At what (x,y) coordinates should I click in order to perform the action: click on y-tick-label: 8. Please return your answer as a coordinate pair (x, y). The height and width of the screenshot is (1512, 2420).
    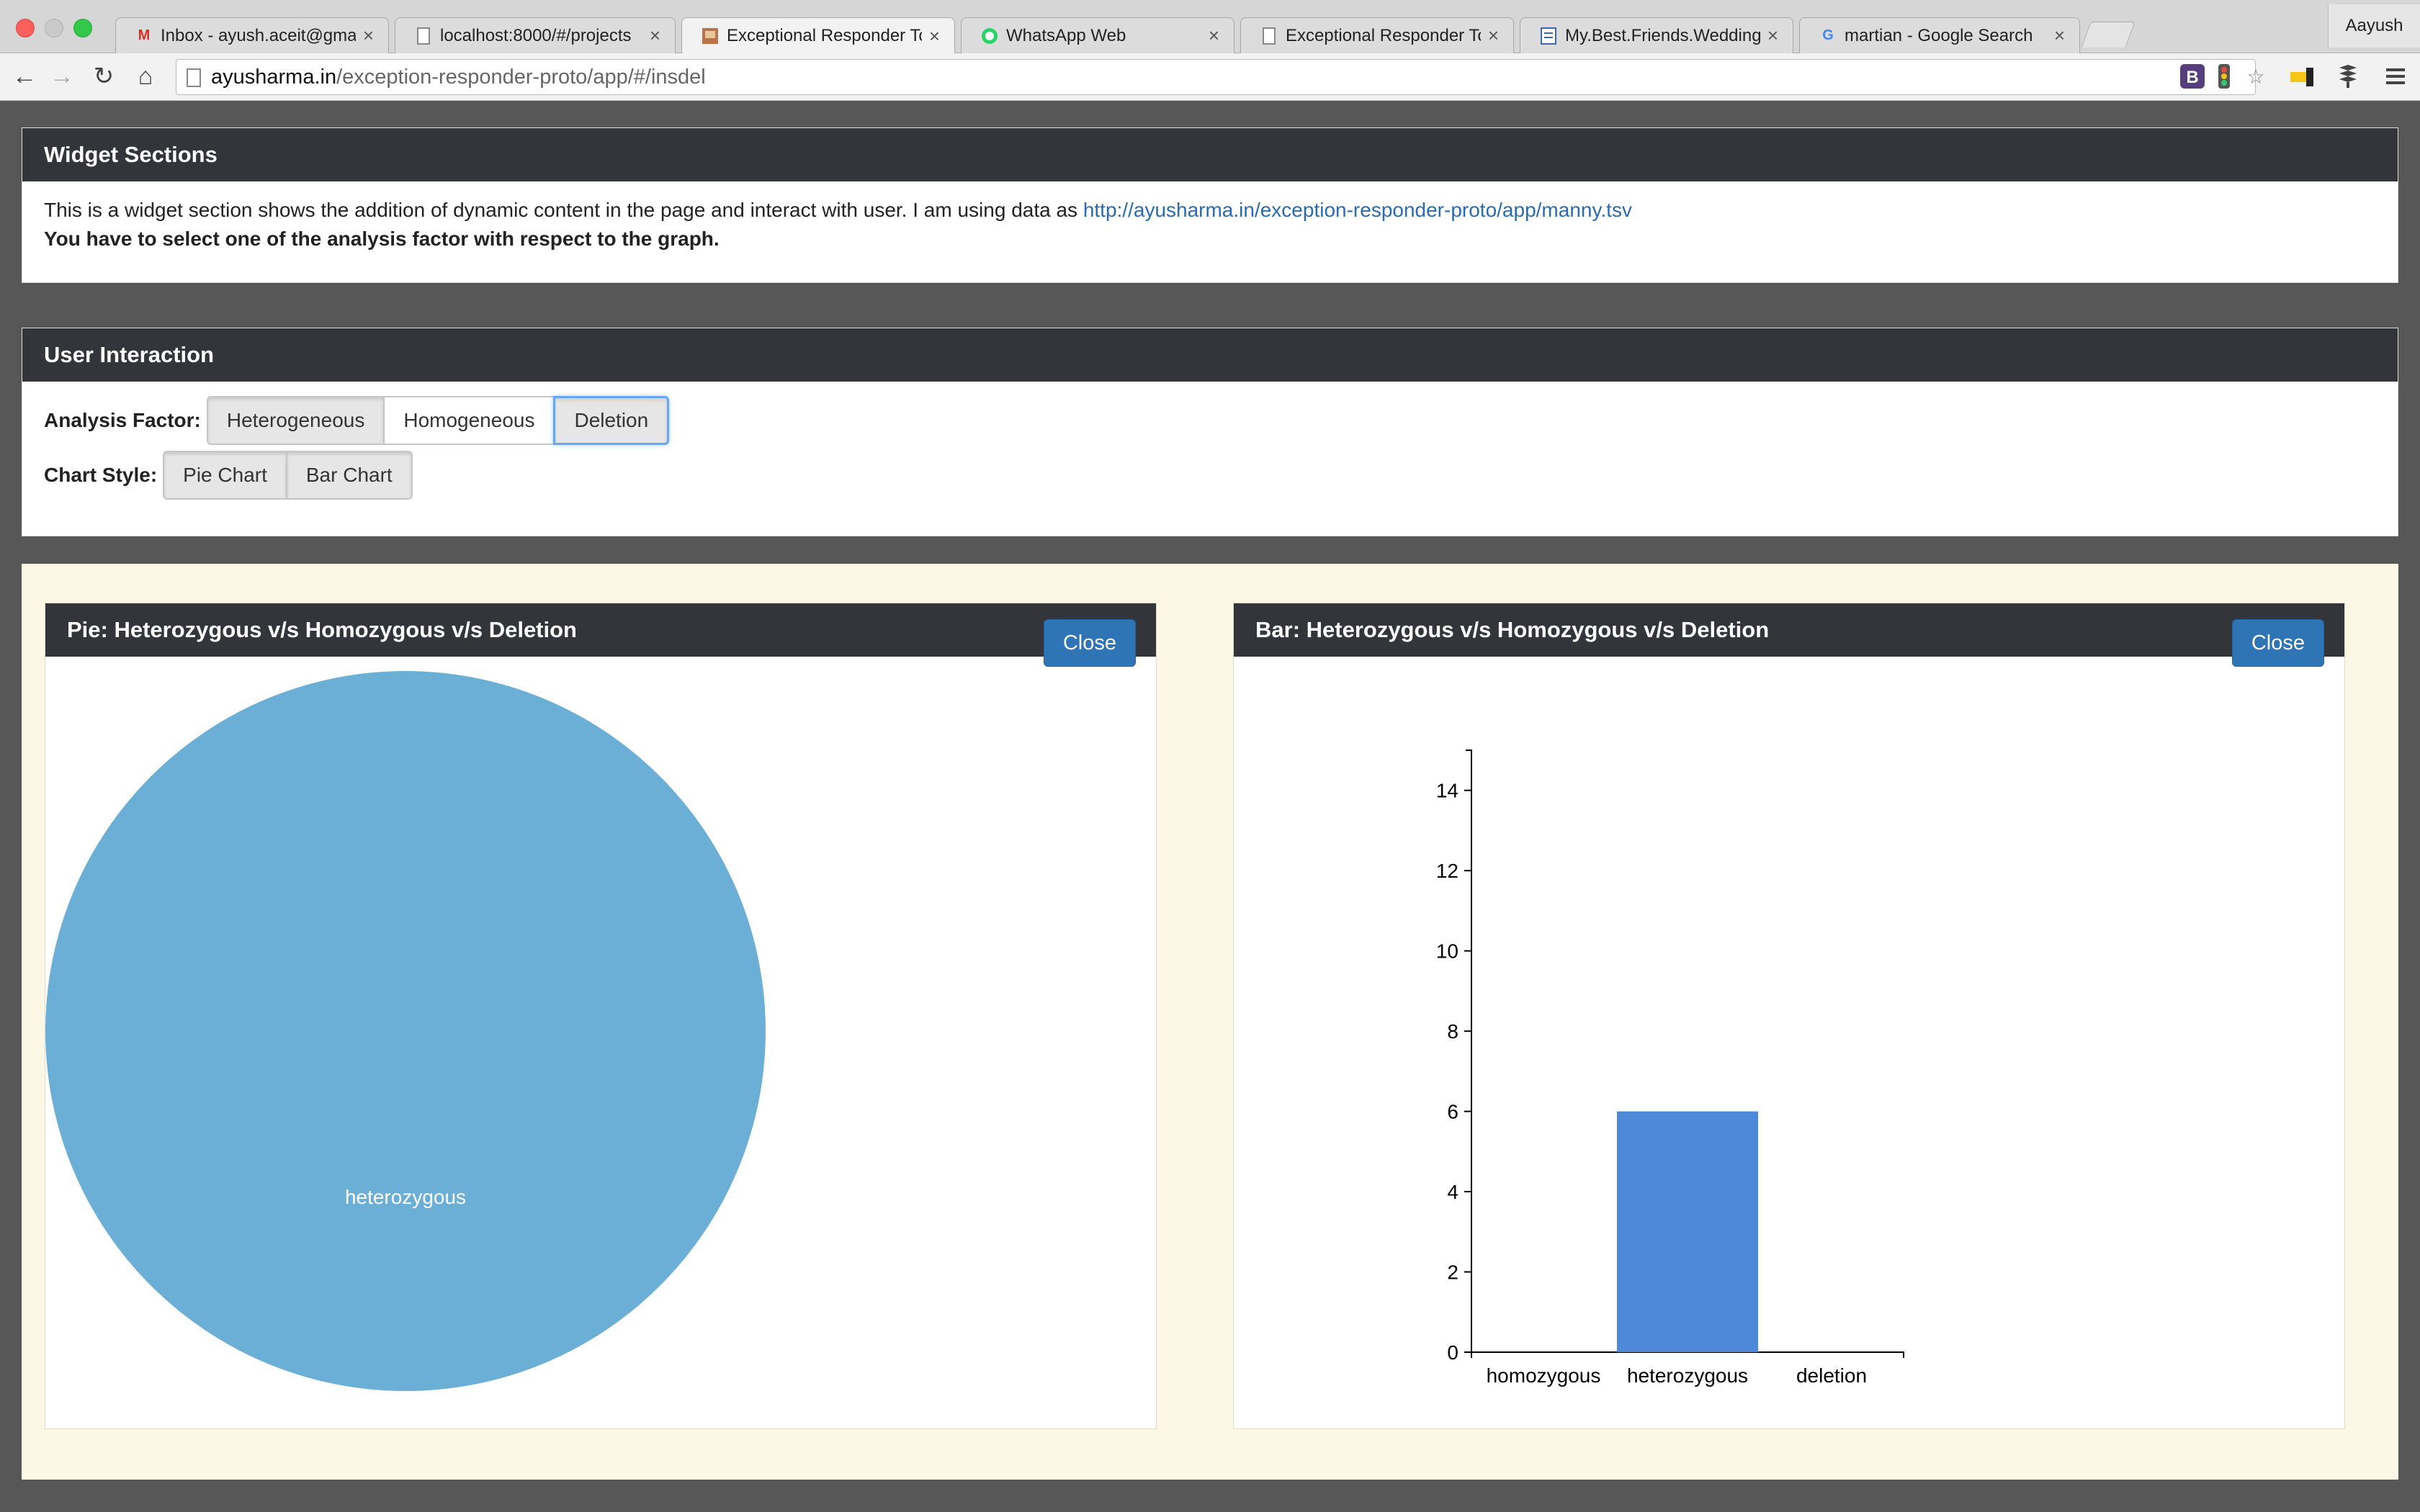
    Looking at the image, I should click on (1452, 1031).